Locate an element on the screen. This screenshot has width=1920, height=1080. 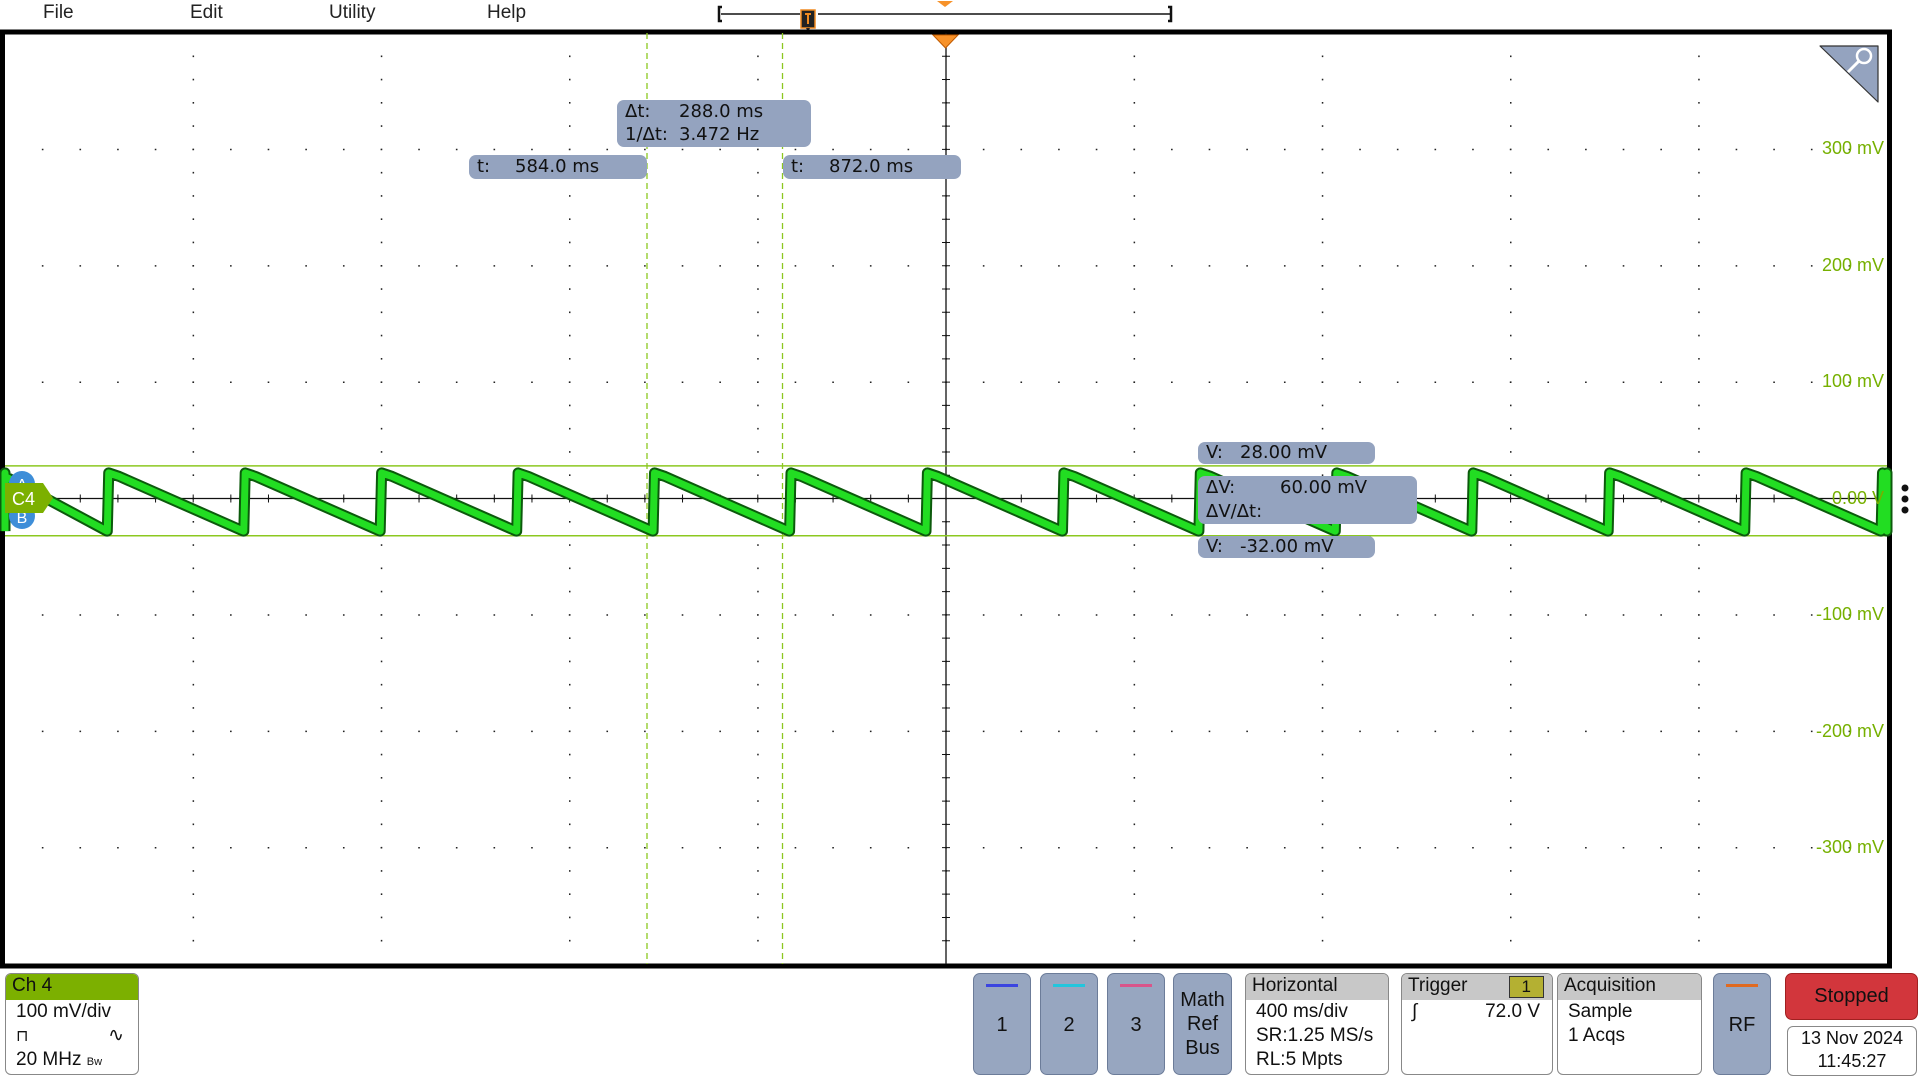
math-ref-bus-button: Math Ref Bus is located at coordinates (1202, 1024).